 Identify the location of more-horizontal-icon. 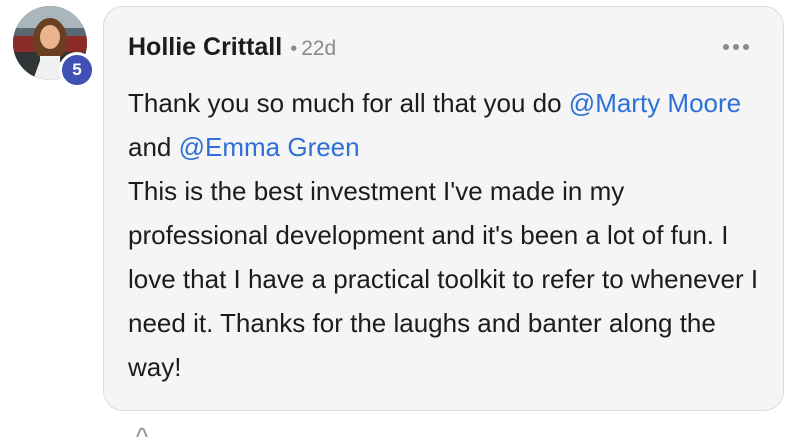
(726, 47).